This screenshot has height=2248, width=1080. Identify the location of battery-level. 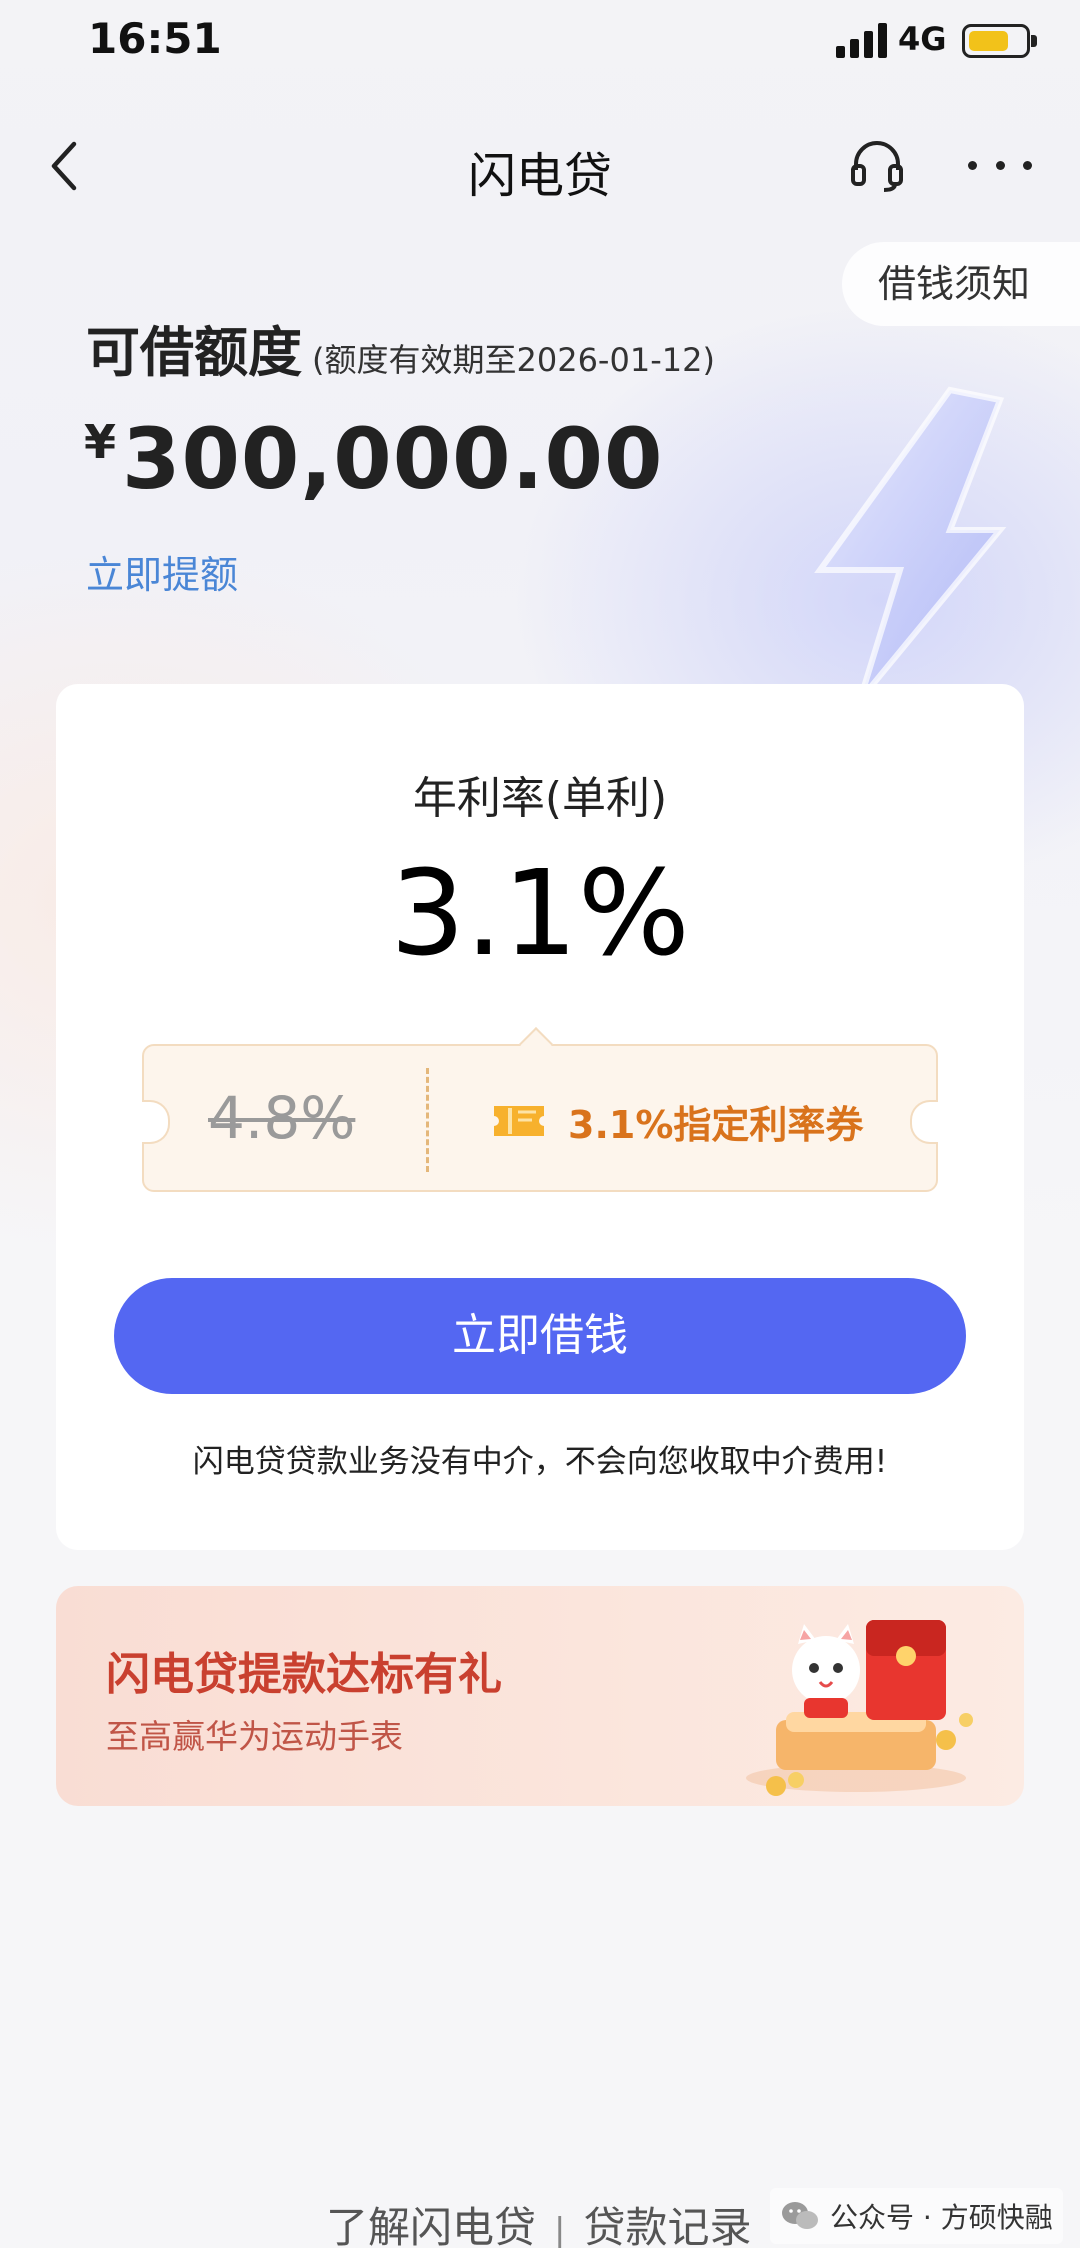
(988, 41).